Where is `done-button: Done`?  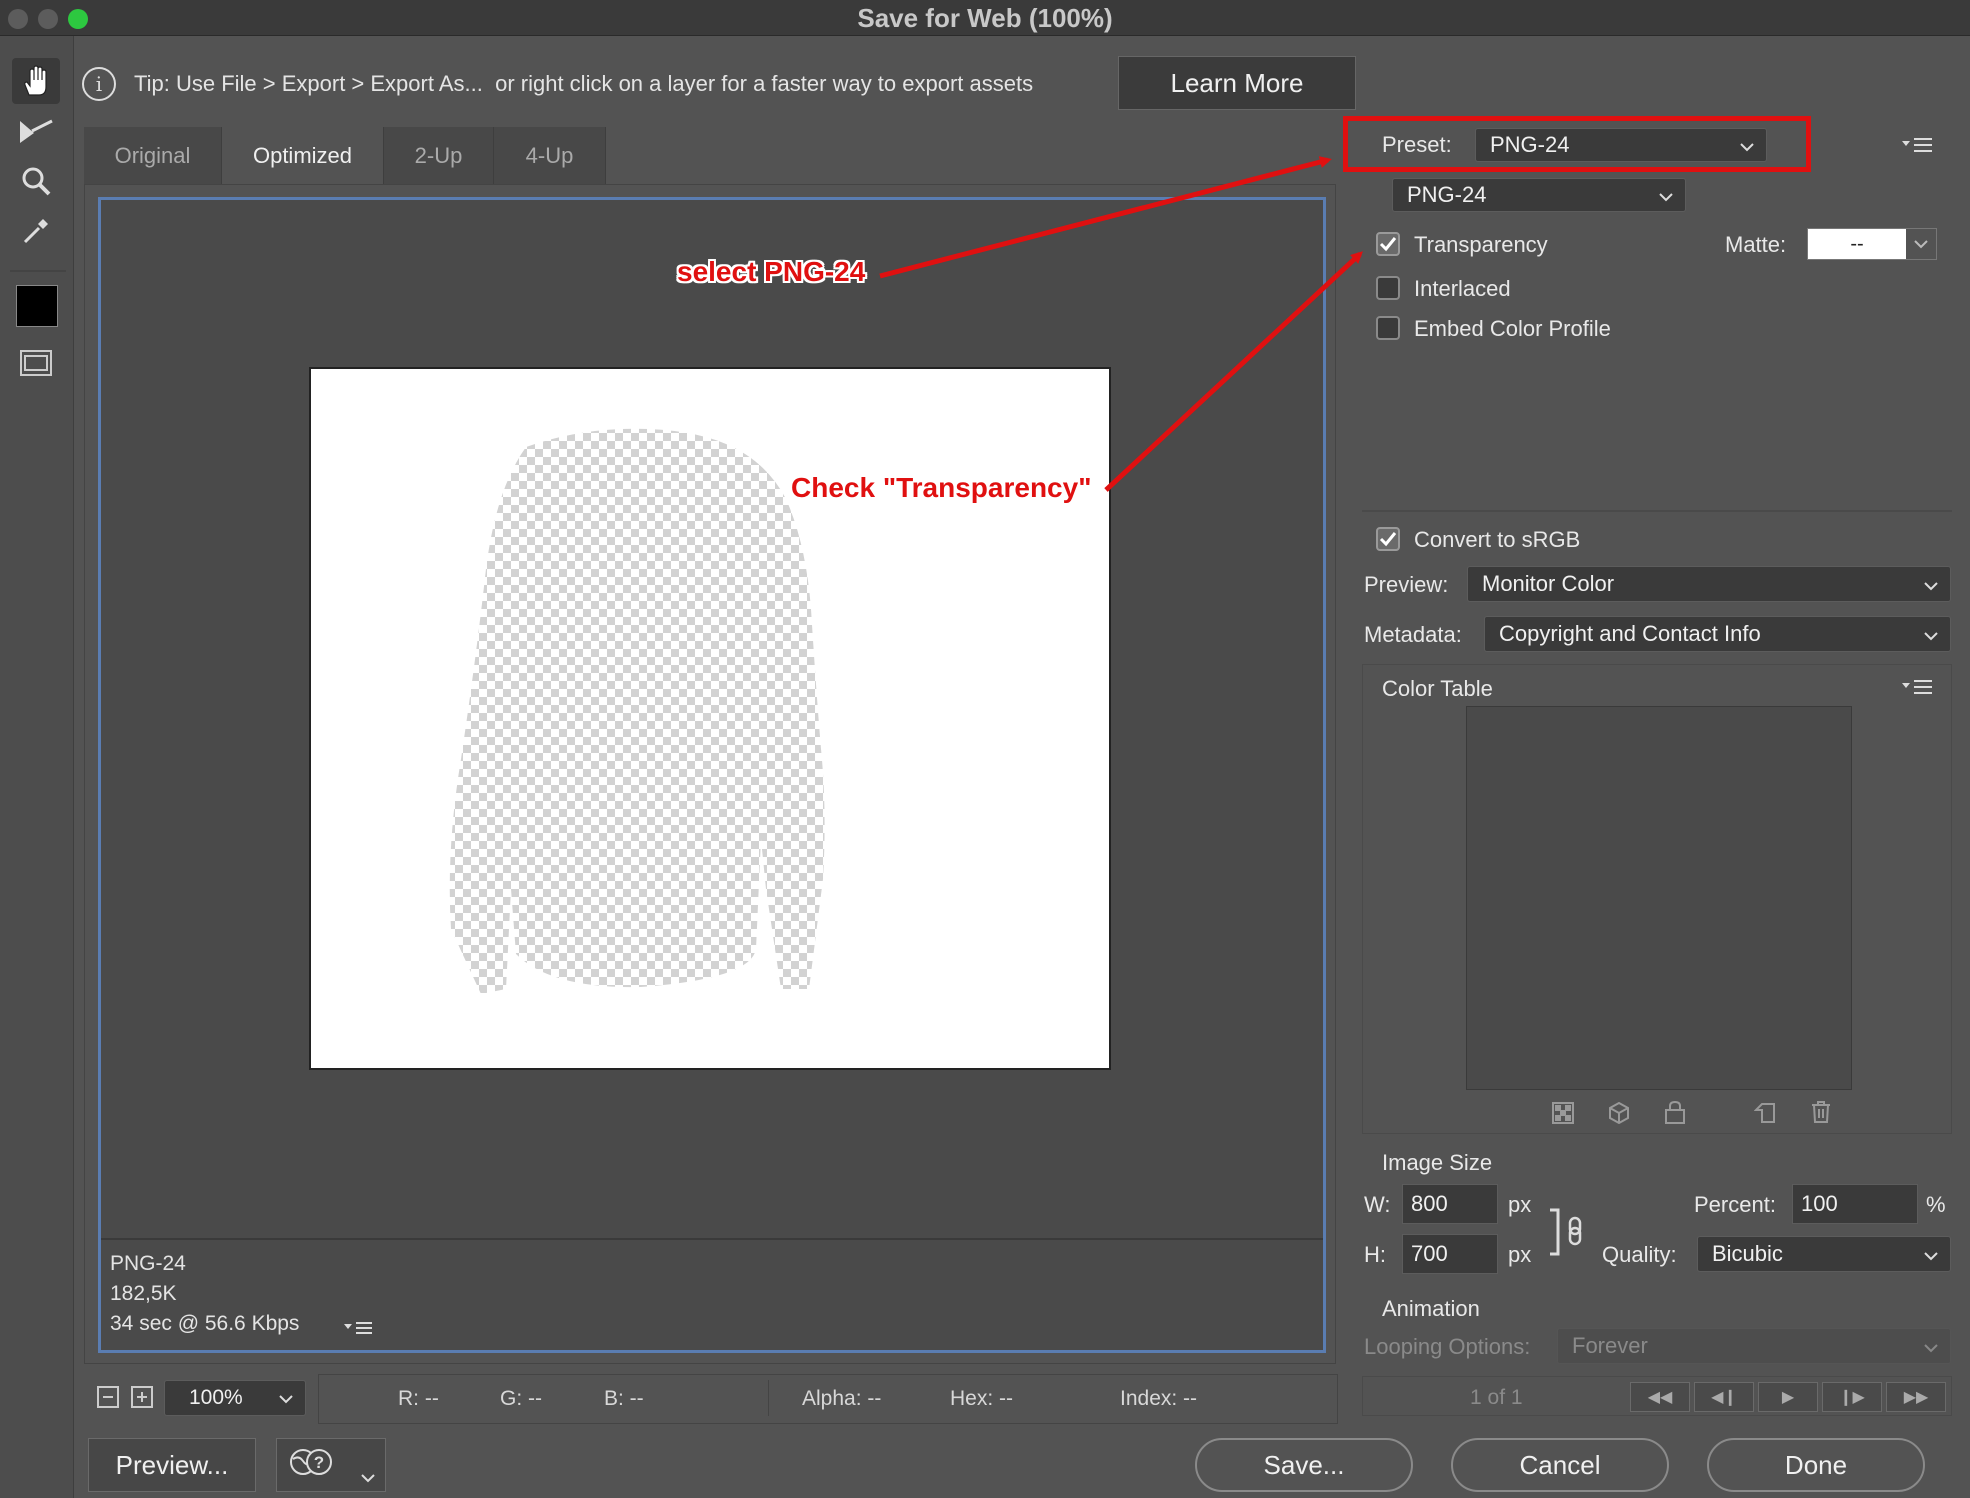 done-button: Done is located at coordinates (1816, 1465).